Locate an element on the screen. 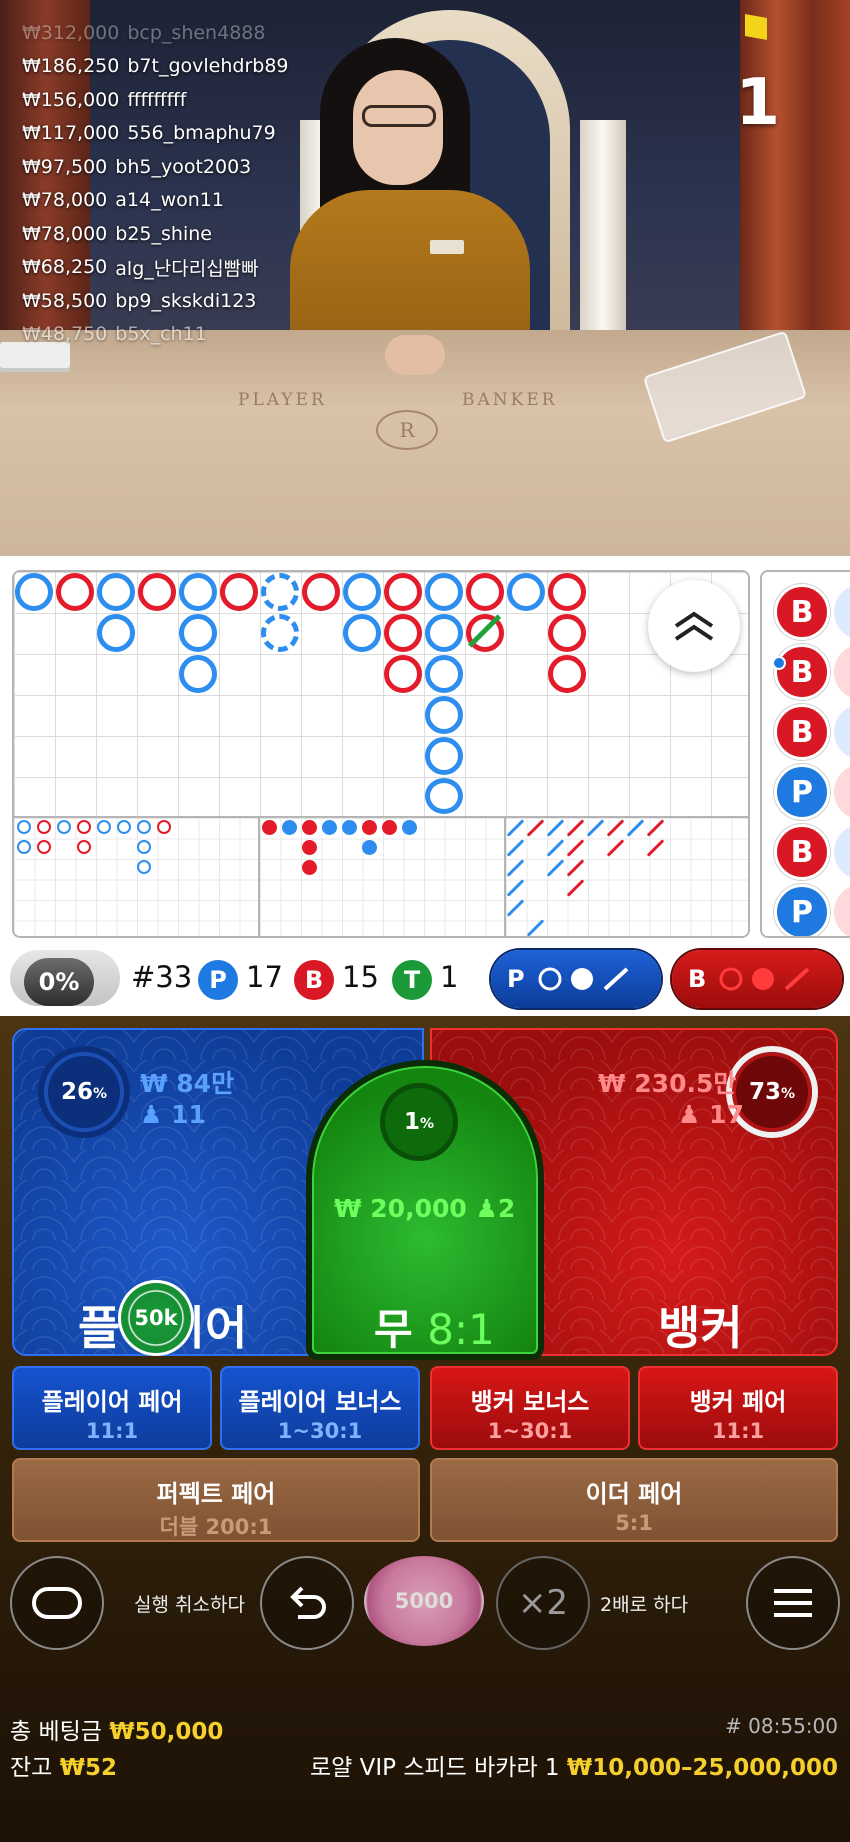  bead-road: B B B P B P is located at coordinates (805, 754).